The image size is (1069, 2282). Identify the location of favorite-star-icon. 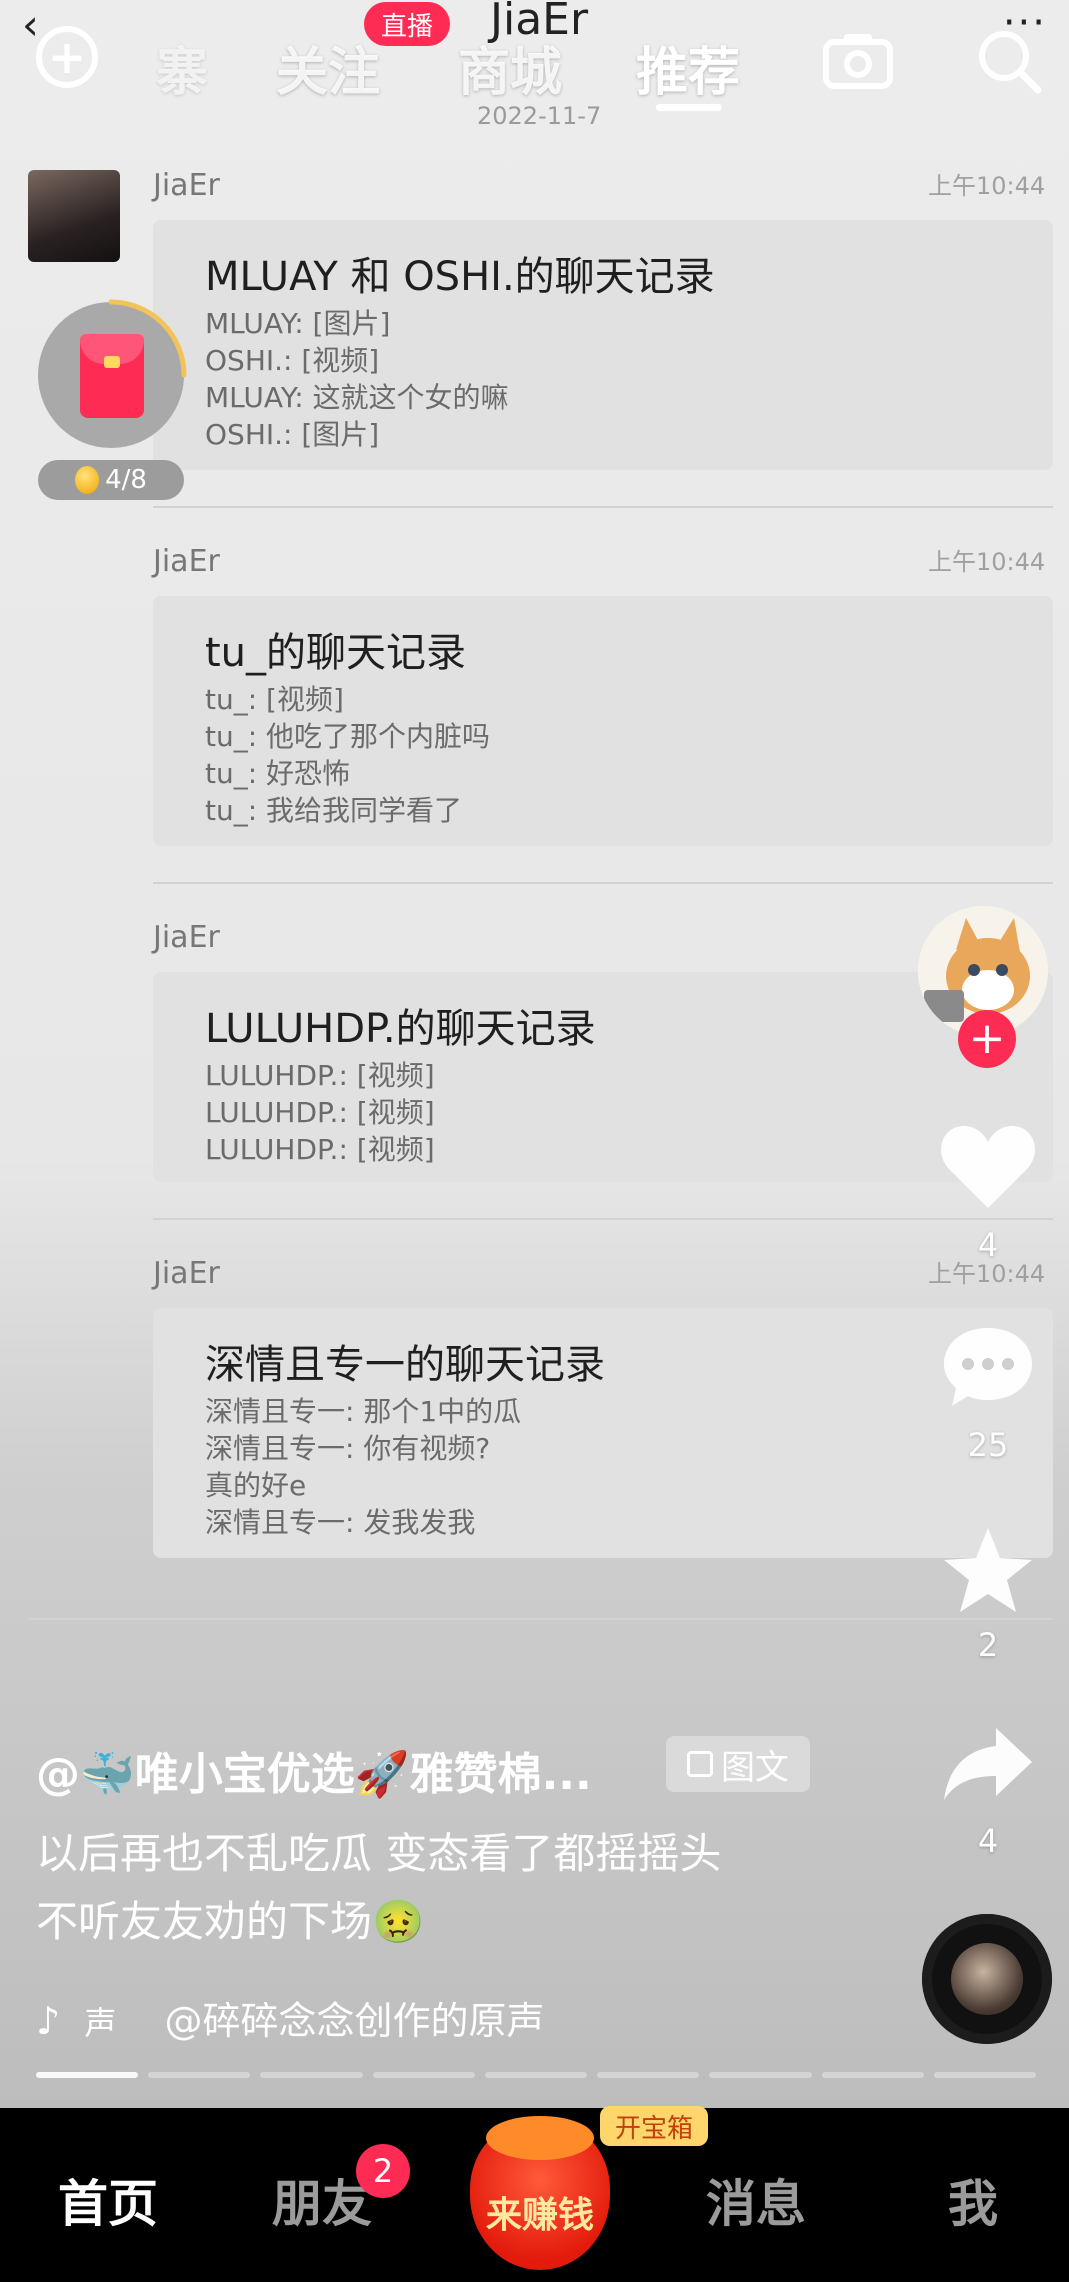
(988, 1570).